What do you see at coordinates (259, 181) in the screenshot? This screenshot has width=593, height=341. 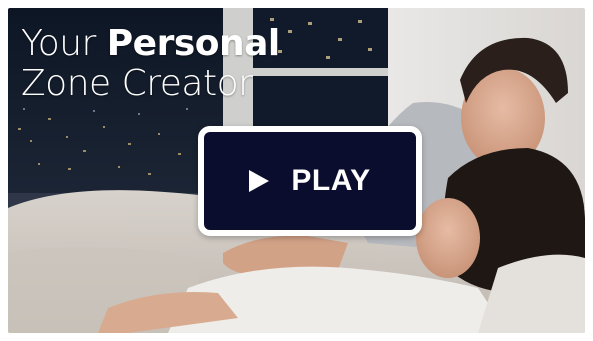 I see `play-triangle-icon` at bounding box center [259, 181].